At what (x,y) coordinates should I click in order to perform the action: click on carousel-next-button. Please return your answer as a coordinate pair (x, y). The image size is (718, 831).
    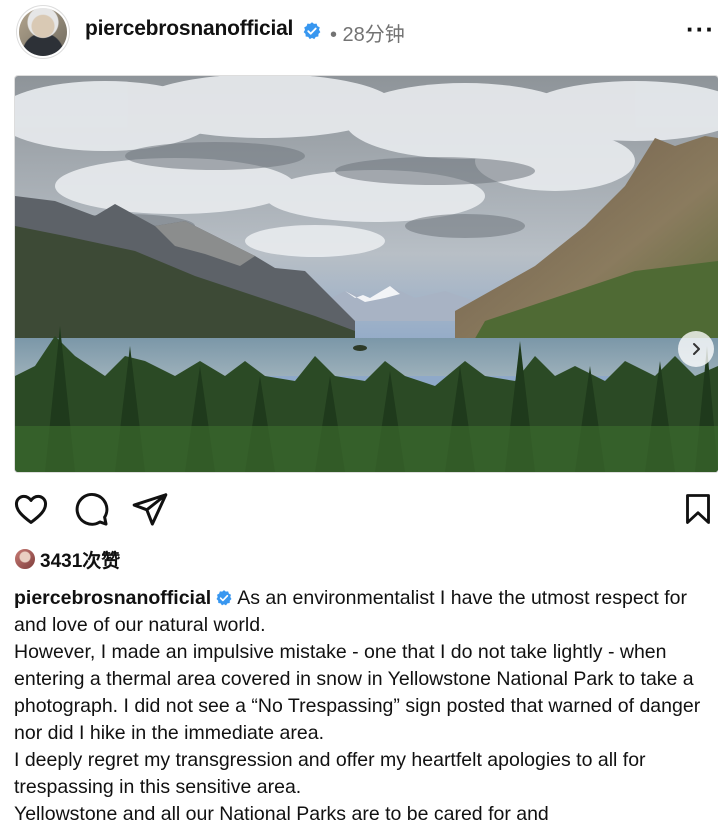
    Looking at the image, I should click on (696, 349).